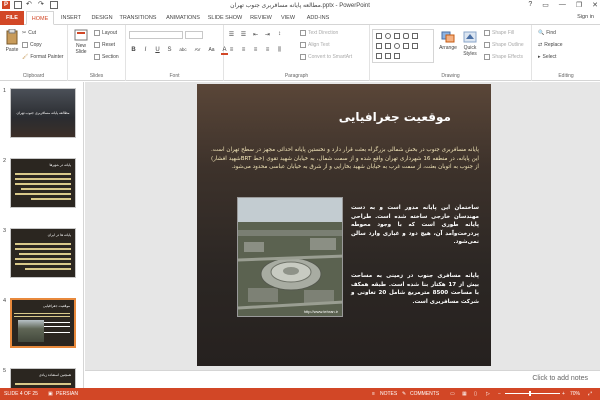  I want to click on zoom-out-icon: −, so click(499, 394).